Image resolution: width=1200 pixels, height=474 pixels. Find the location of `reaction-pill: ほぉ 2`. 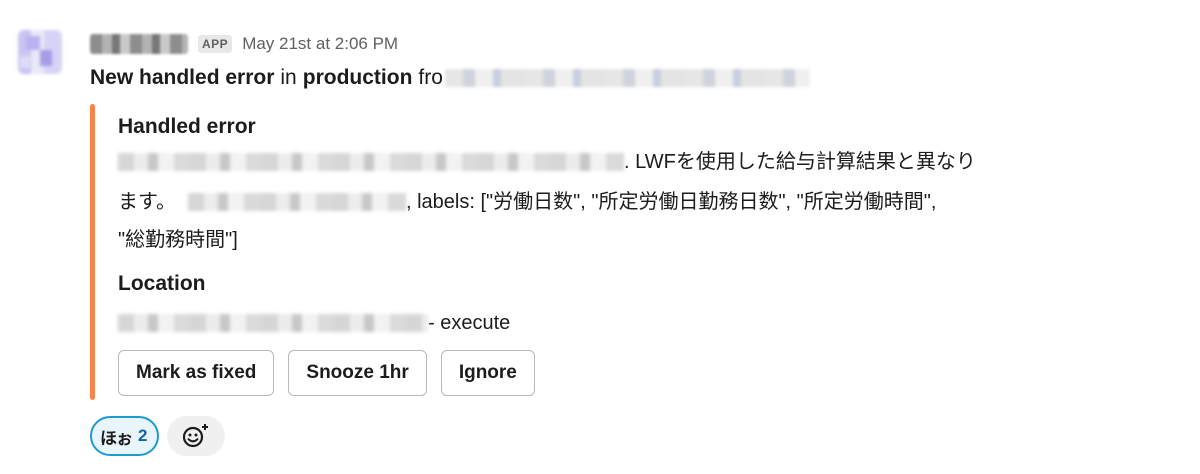

reaction-pill: ほぉ 2 is located at coordinates (125, 436).